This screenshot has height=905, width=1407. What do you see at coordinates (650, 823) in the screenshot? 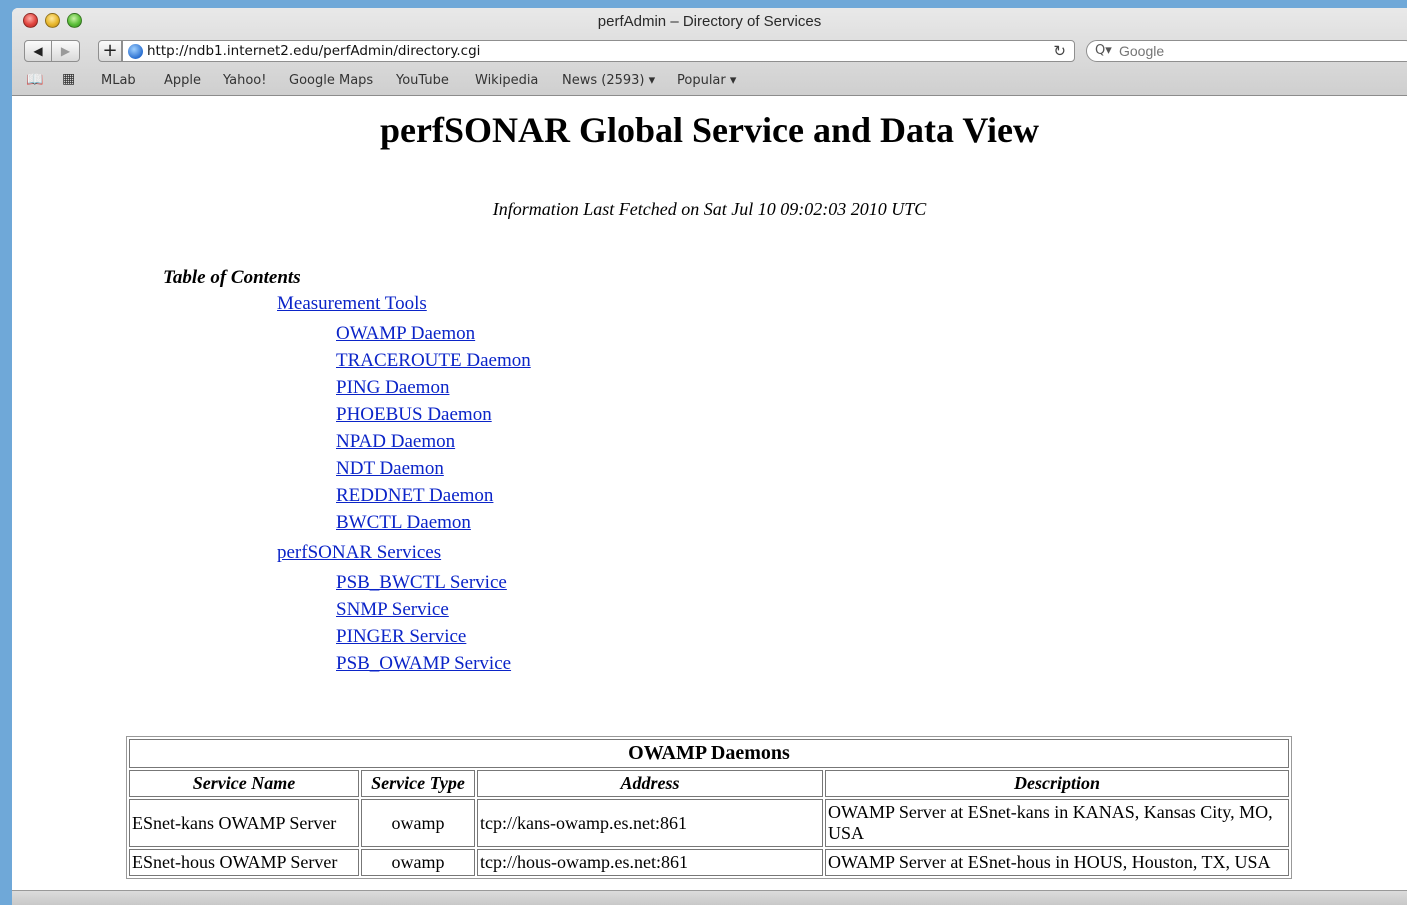
I see `cell-address: tcp://kans-owamp.es.net:861` at bounding box center [650, 823].